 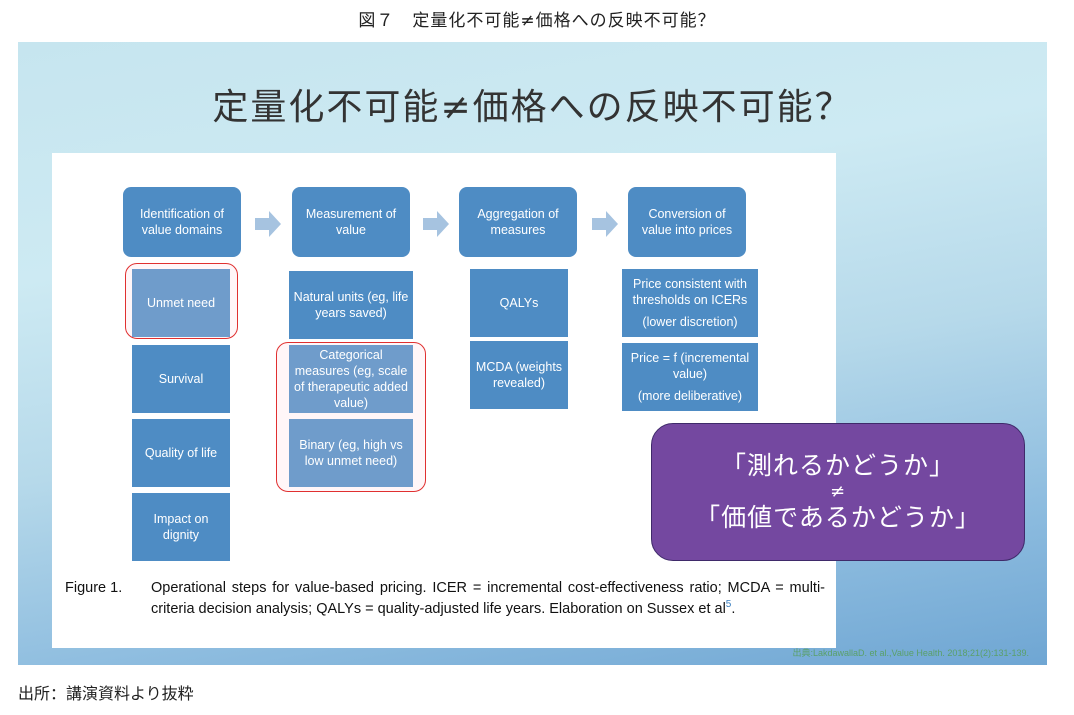 What do you see at coordinates (181, 527) in the screenshot?
I see `item-impact-on-dignity: Impact on dignity` at bounding box center [181, 527].